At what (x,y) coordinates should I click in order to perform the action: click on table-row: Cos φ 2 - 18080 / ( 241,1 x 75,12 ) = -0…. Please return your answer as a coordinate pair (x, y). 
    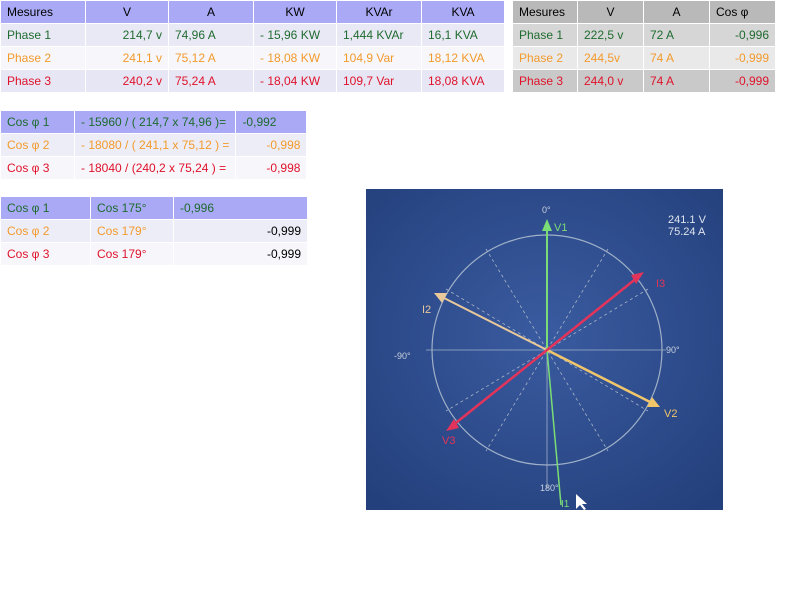
    Looking at the image, I should click on (154, 145).